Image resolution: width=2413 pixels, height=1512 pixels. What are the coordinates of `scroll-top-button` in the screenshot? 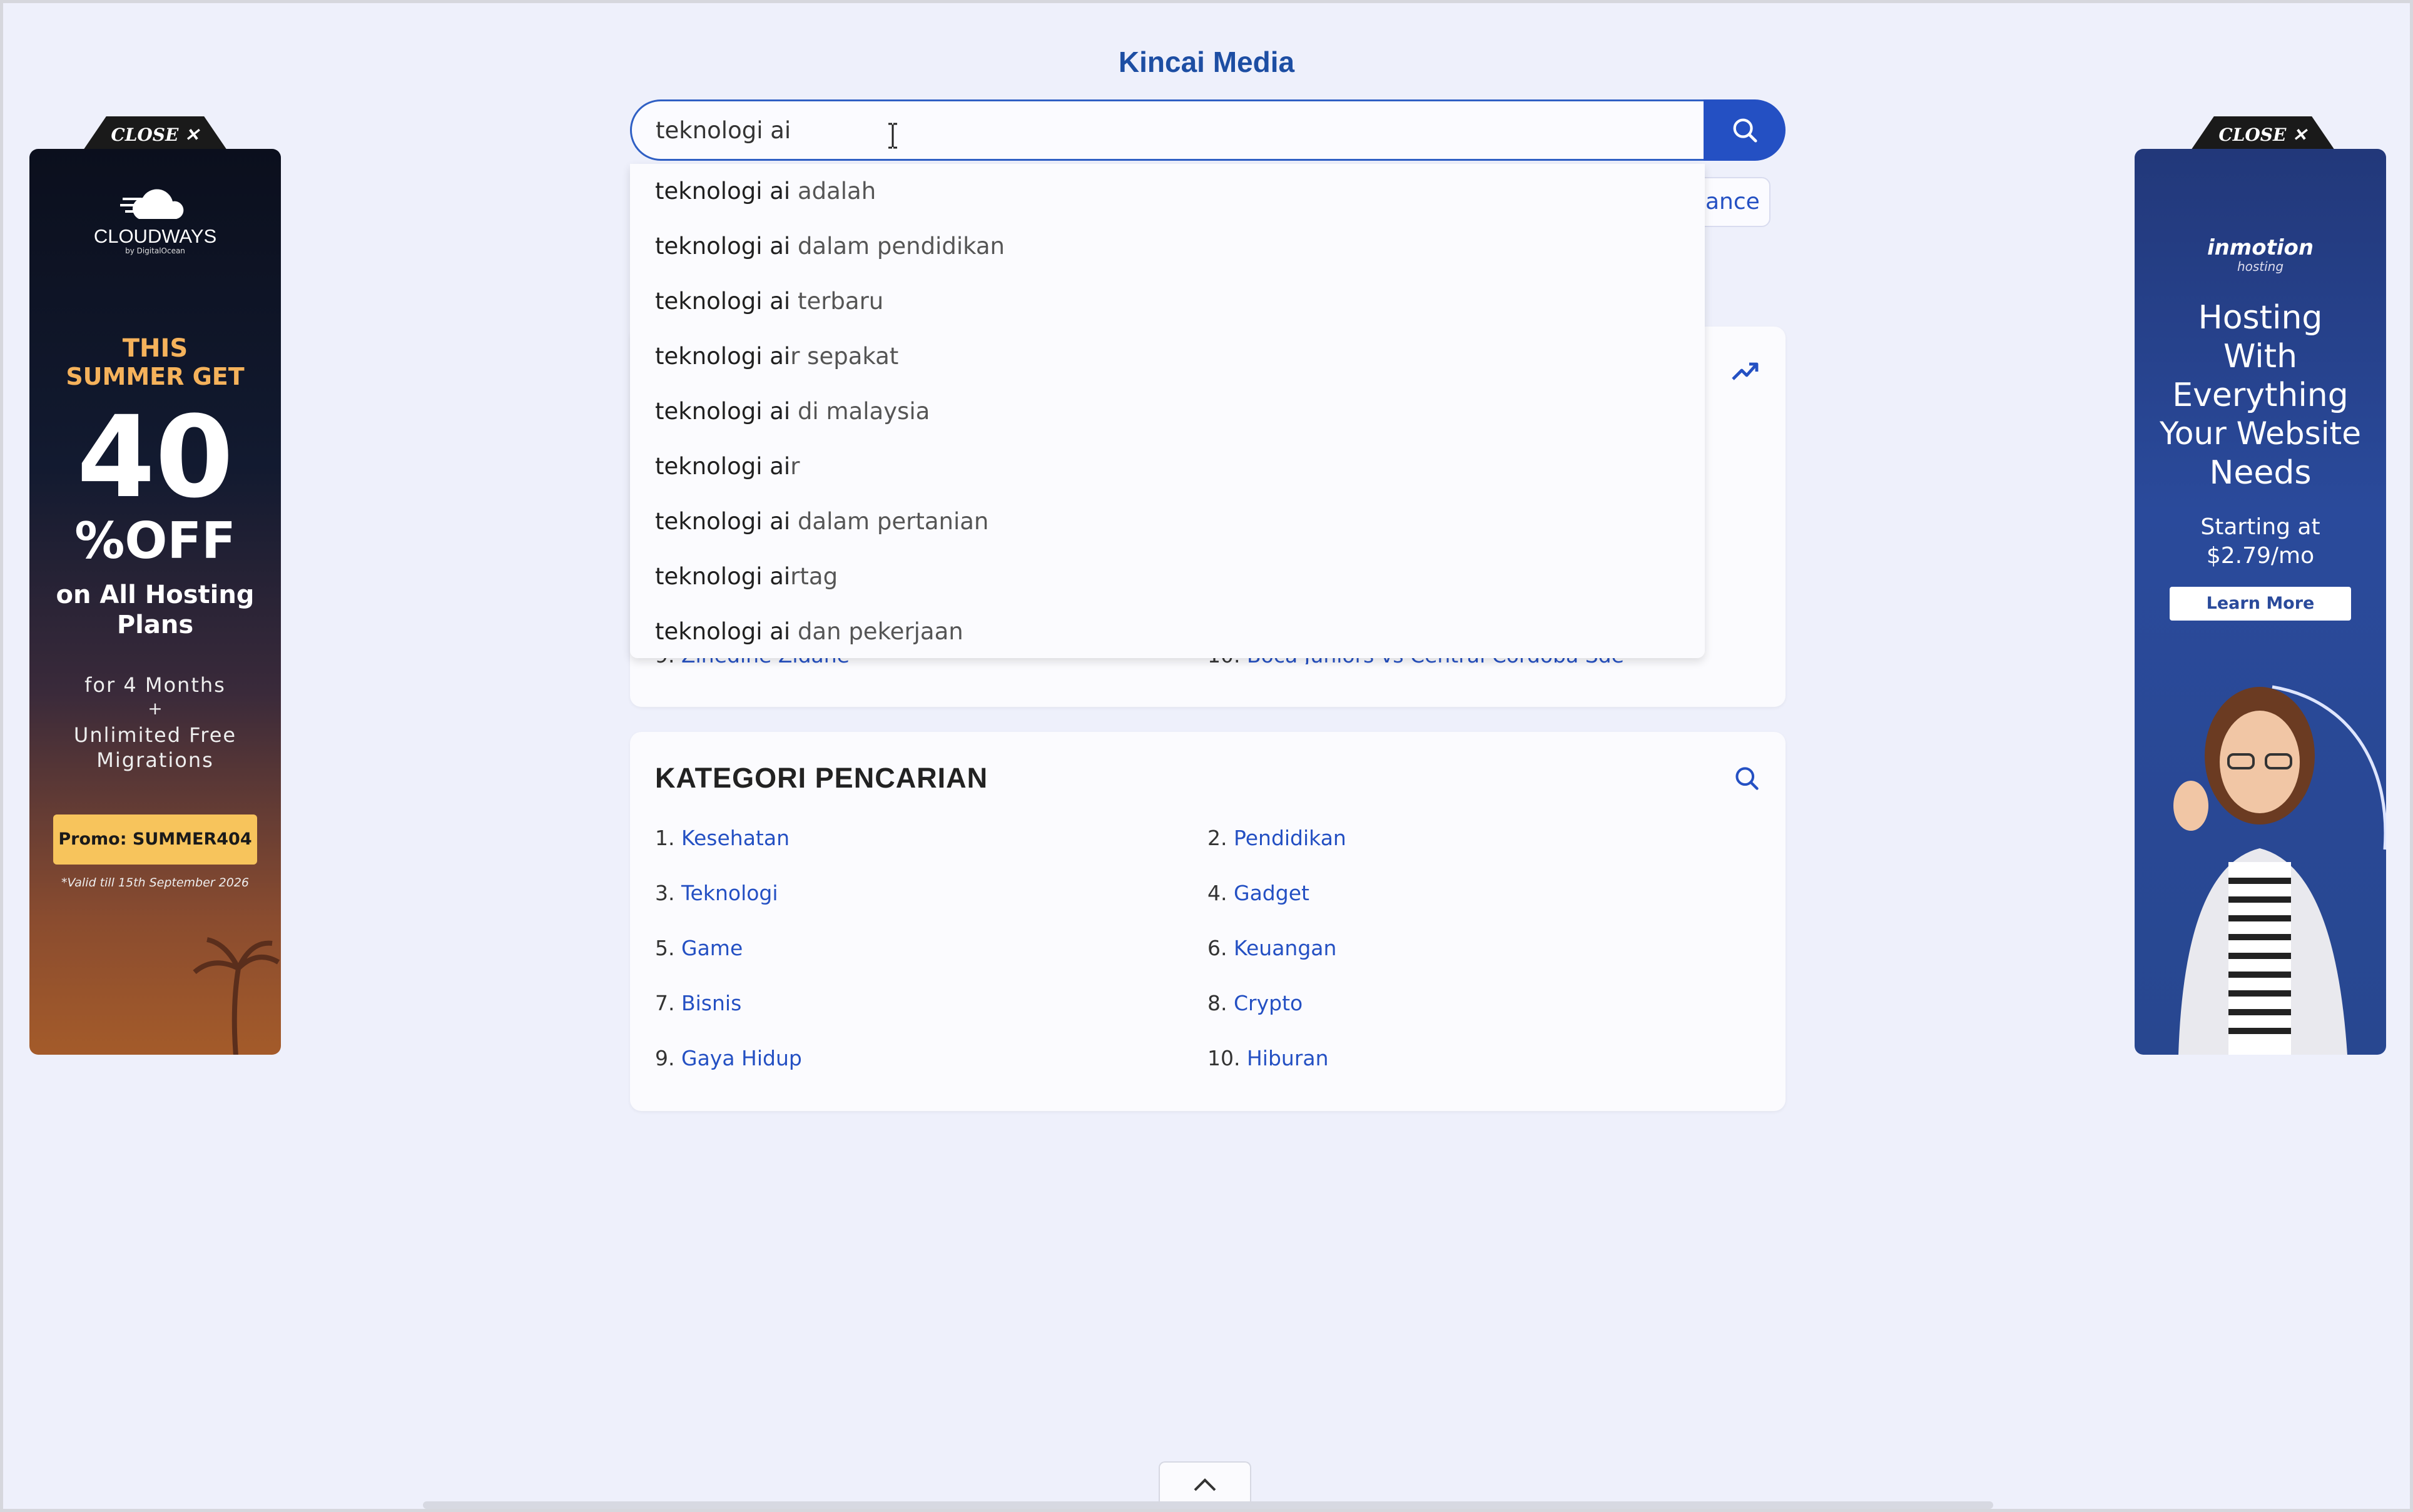 It's located at (1205, 1483).